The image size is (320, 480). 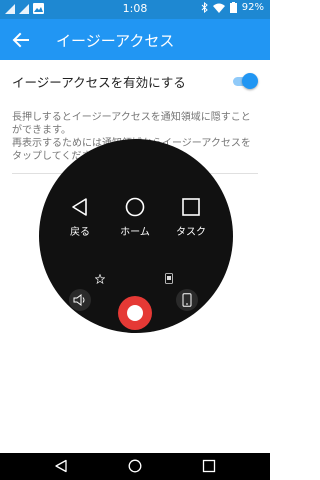 I want to click on enable-toggle, so click(x=244, y=81).